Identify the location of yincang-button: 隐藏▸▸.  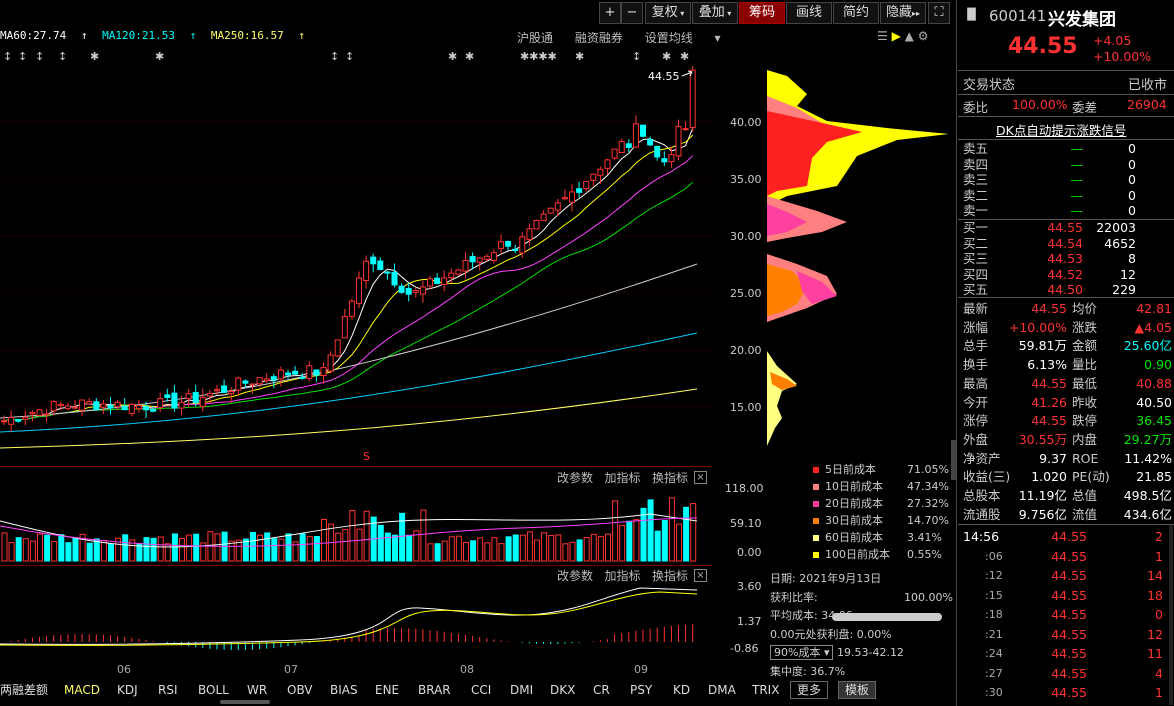
(903, 13).